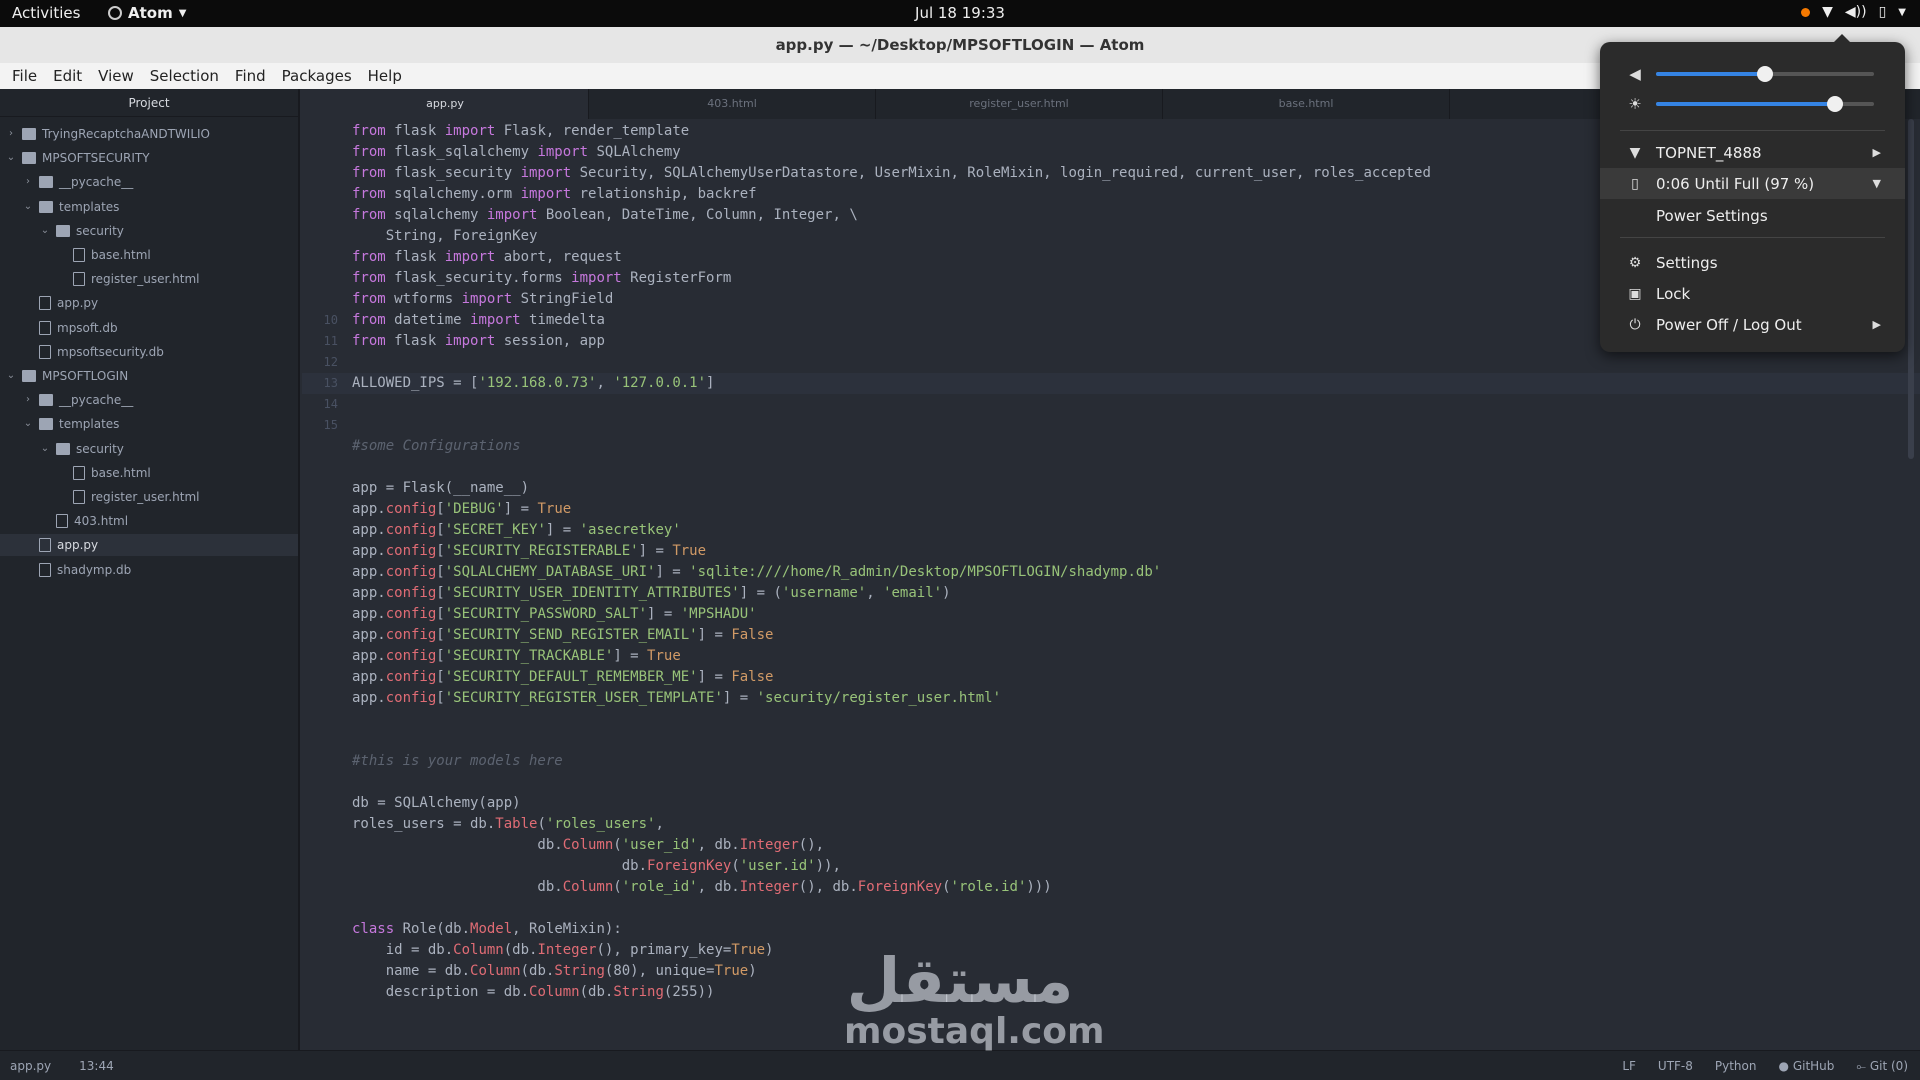 The height and width of the screenshot is (1080, 1920). Describe the element at coordinates (516, 152) in the screenshot. I see `code-line: from flask_sqlalchemy import SQLAlchemy` at that location.